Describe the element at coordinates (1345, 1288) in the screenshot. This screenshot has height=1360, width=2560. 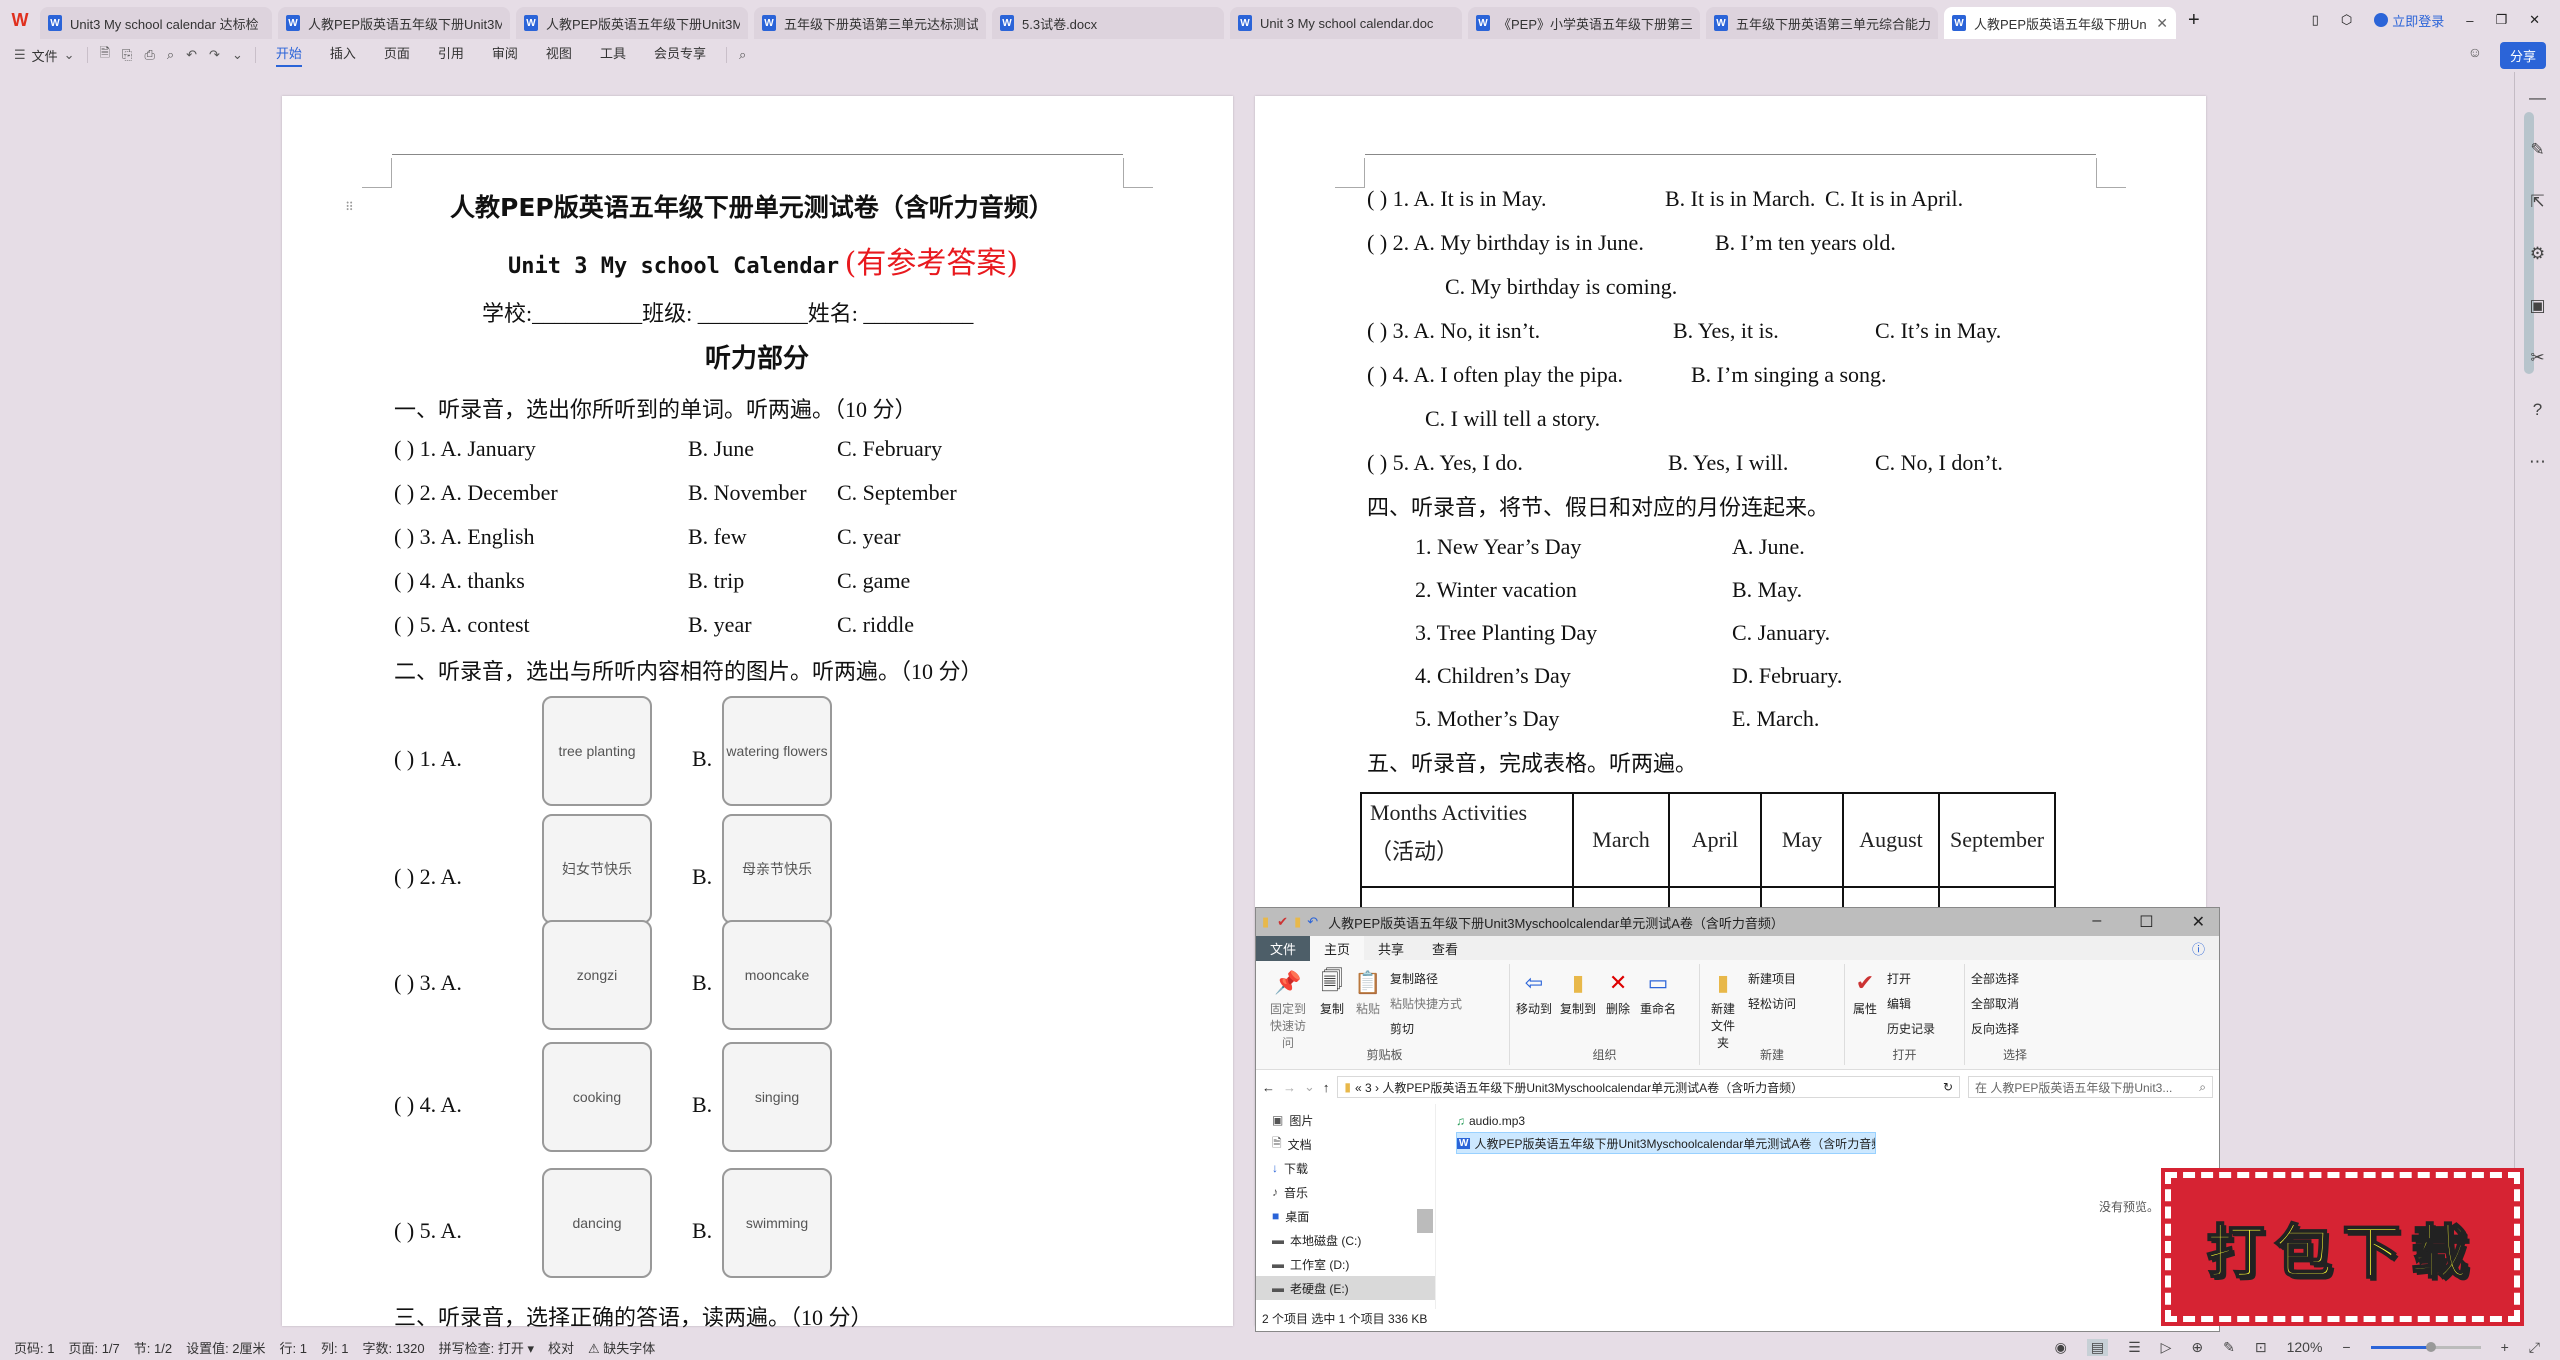
I see `nav-item: ▬ 老硬盘 (E:)` at that location.